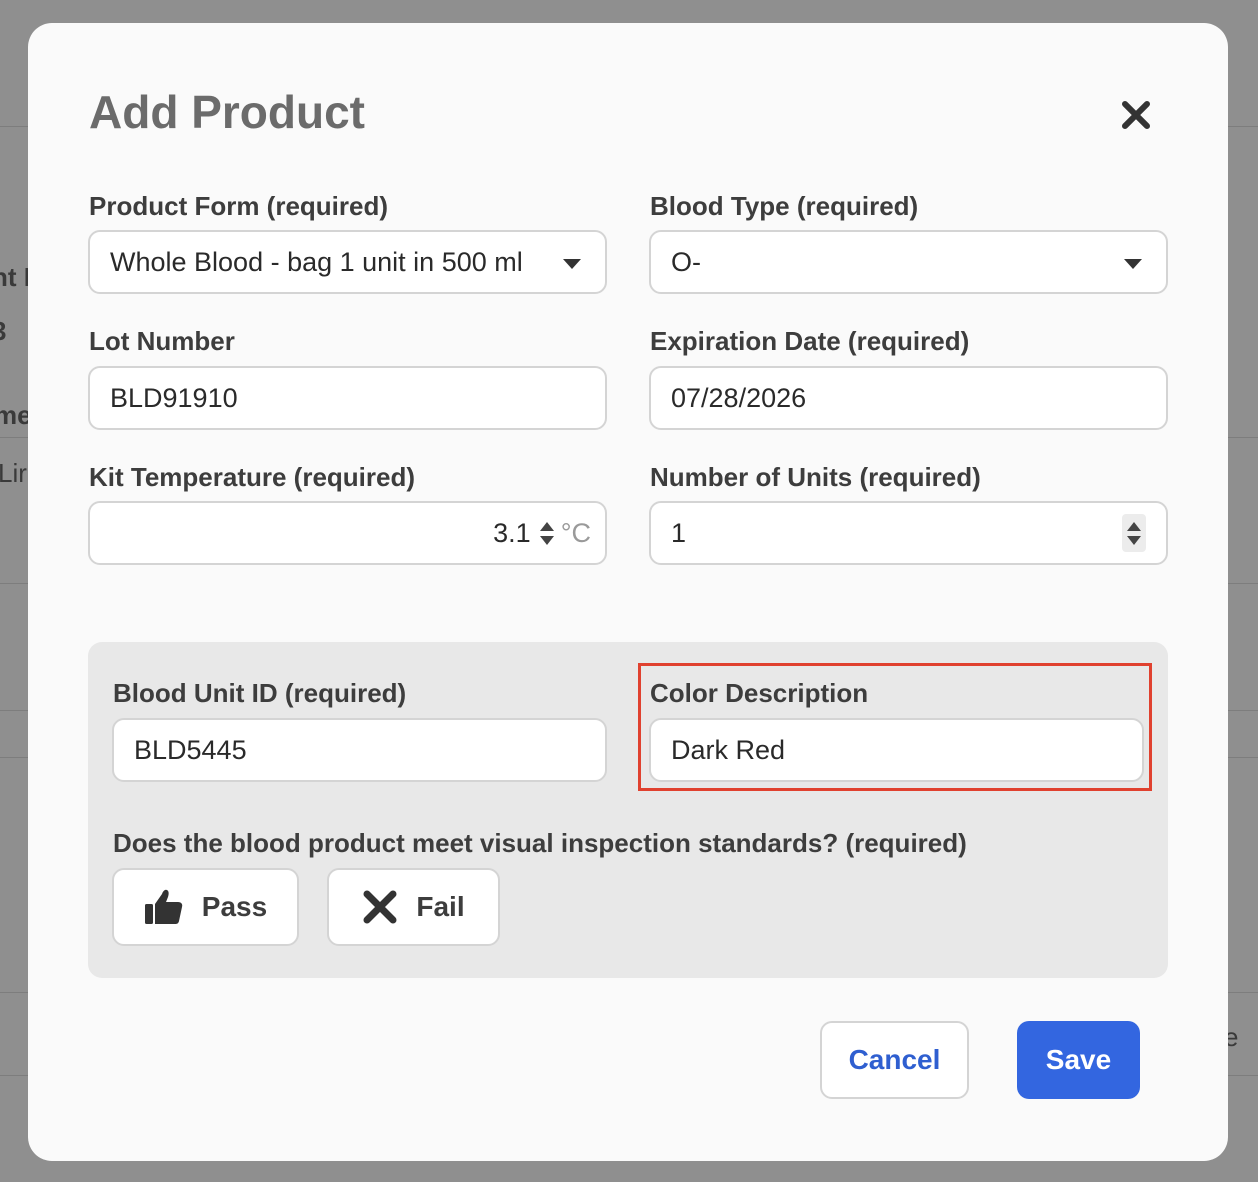 Image resolution: width=1258 pixels, height=1182 pixels. What do you see at coordinates (679, 532) in the screenshot?
I see `number-of-units-value: 1` at bounding box center [679, 532].